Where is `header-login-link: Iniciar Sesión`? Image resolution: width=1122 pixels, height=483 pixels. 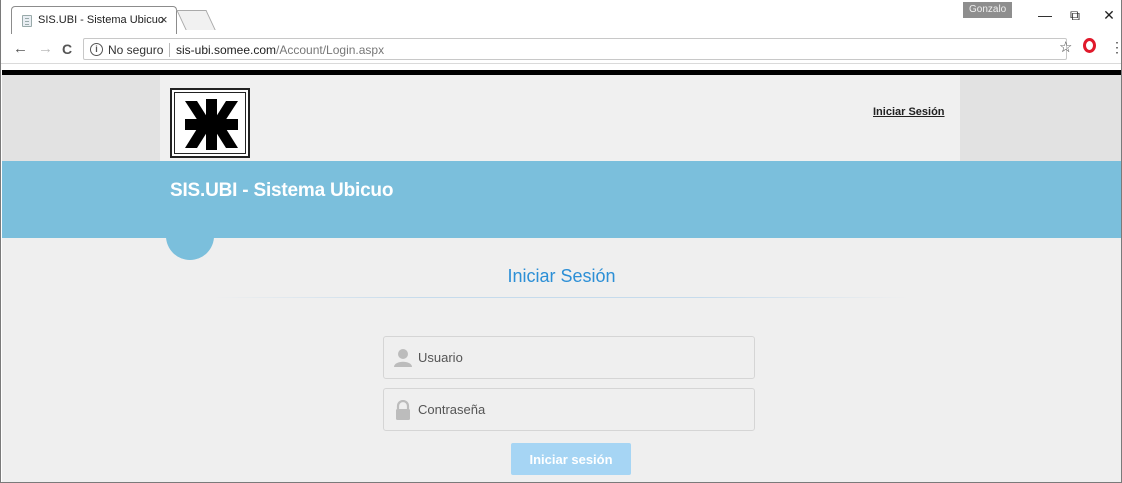 header-login-link: Iniciar Sesión is located at coordinates (909, 112).